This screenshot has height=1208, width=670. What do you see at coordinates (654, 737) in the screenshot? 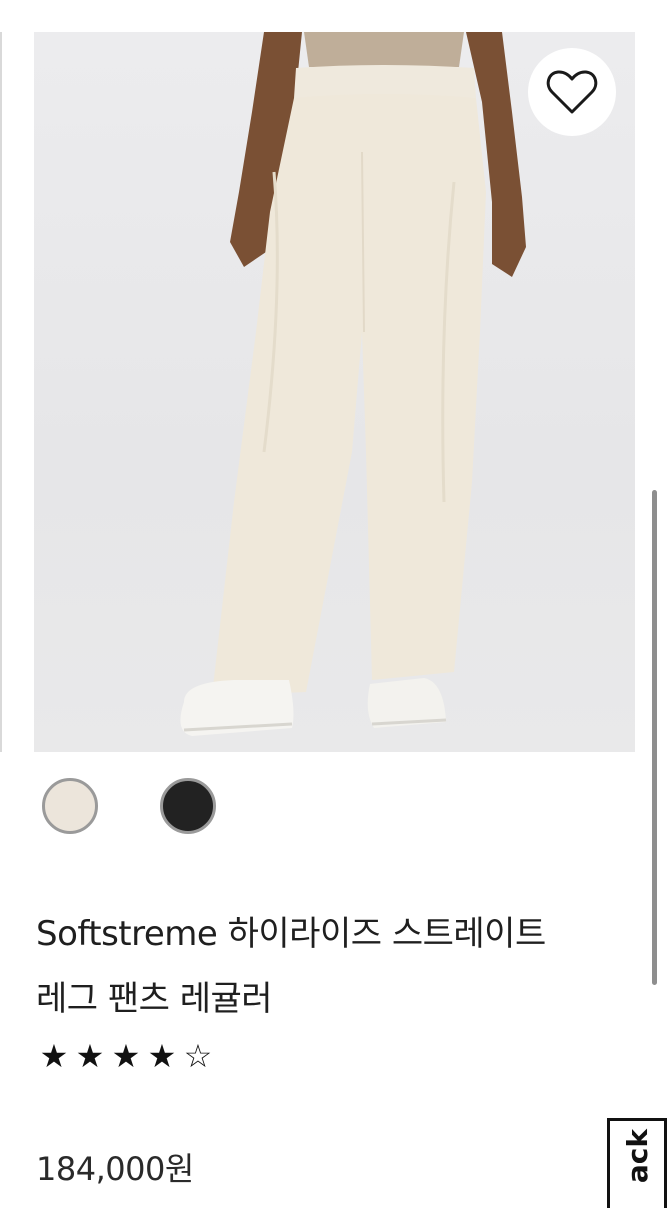
I see `scrollbar-thumb` at bounding box center [654, 737].